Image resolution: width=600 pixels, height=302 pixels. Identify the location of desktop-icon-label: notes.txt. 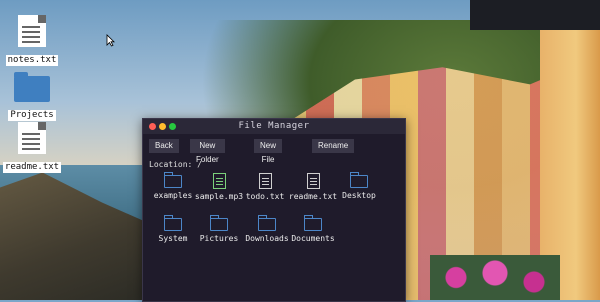
(32, 60).